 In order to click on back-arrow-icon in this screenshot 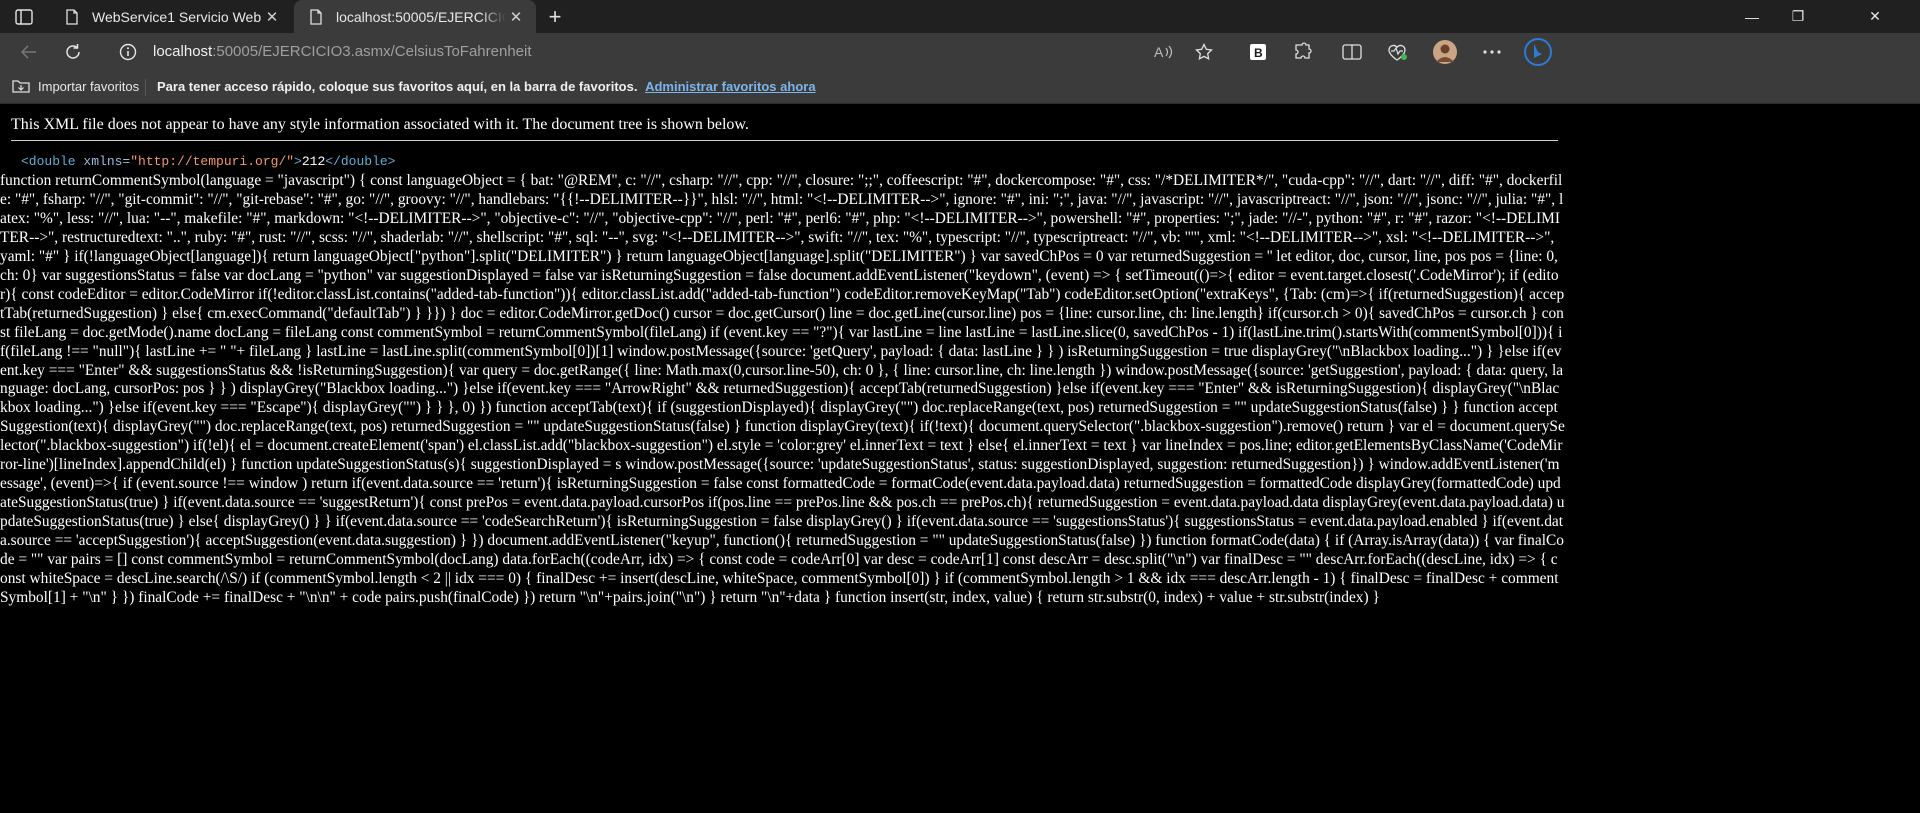, I will do `click(28, 52)`.